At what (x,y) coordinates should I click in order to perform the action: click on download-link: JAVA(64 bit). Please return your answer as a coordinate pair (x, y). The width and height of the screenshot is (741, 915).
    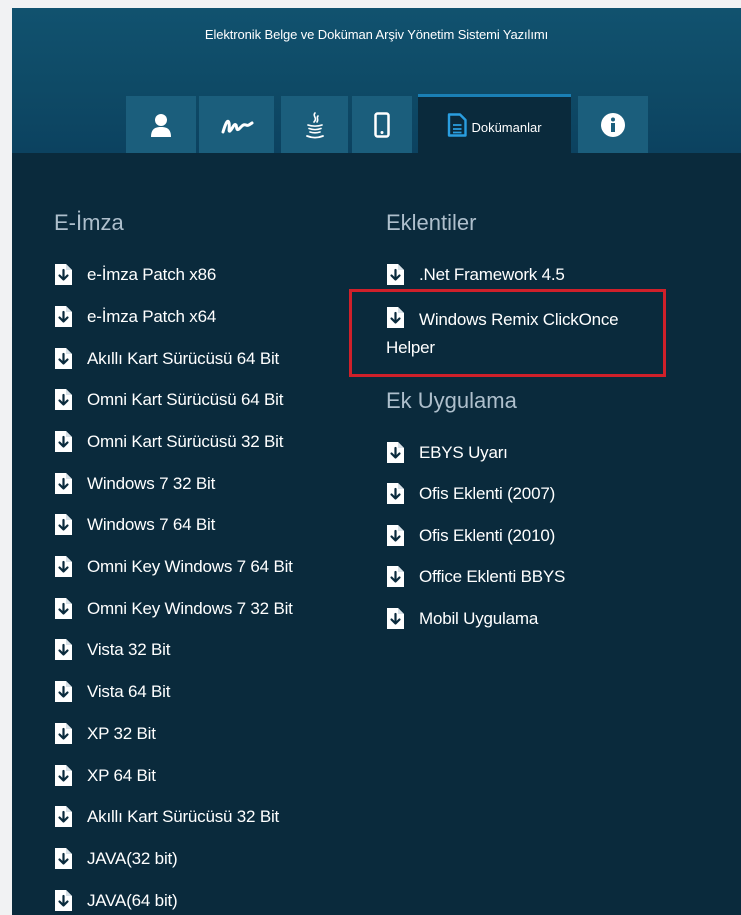
    Looking at the image, I should click on (116, 900).